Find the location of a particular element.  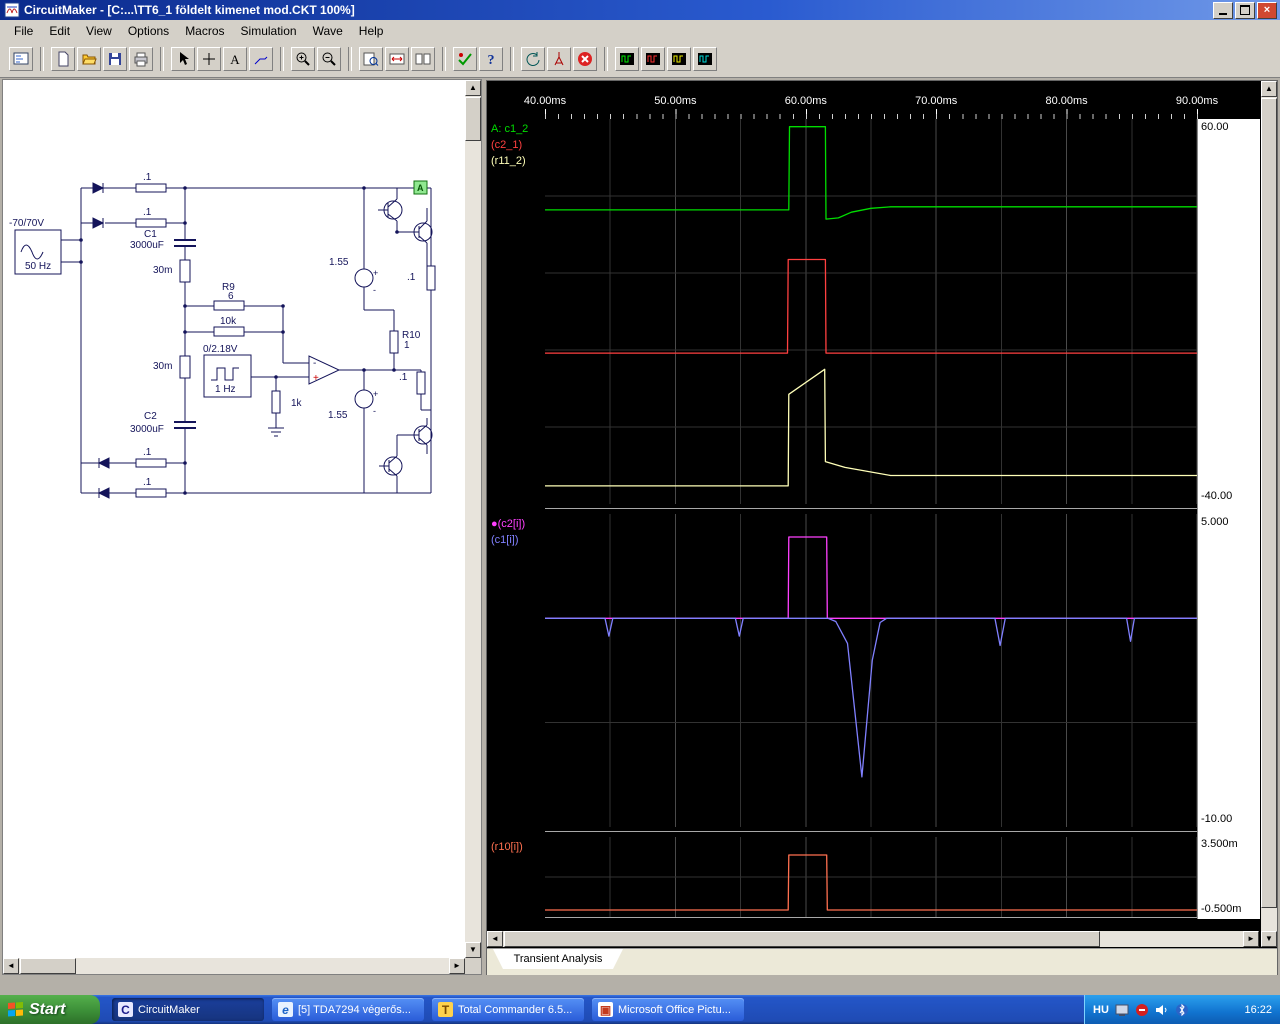

new-button is located at coordinates (63, 59).